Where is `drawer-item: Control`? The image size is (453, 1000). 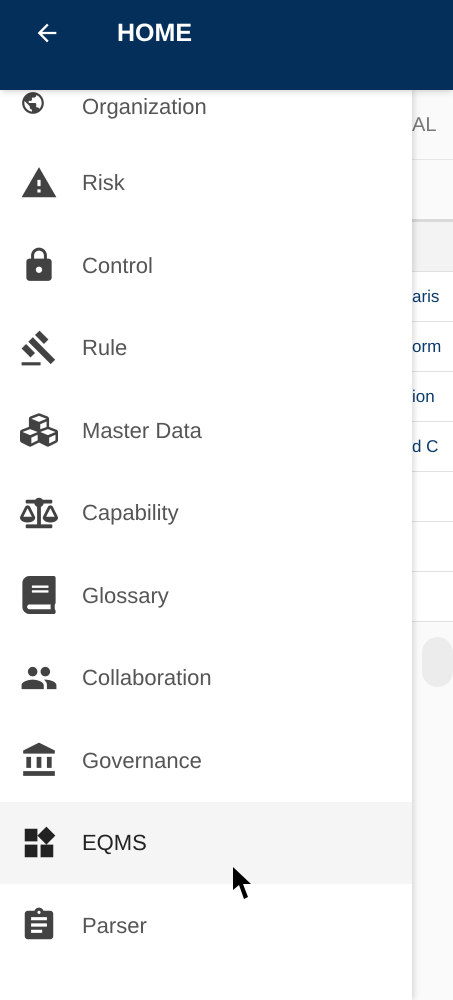
drawer-item: Control is located at coordinates (206, 265).